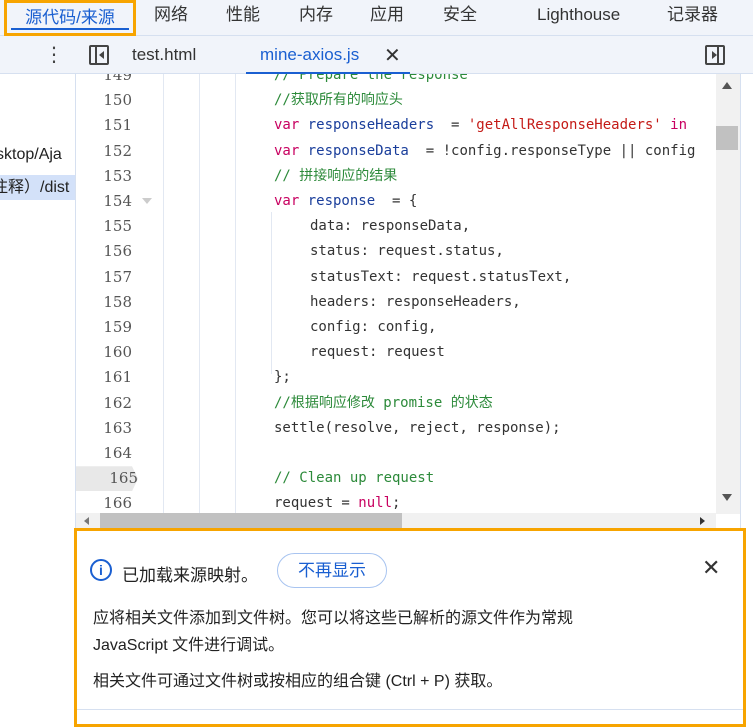 This screenshot has height=727, width=753. Describe the element at coordinates (189, 645) in the screenshot. I see `infobar-body-line2: JavaScript 文件进行调试。` at that location.